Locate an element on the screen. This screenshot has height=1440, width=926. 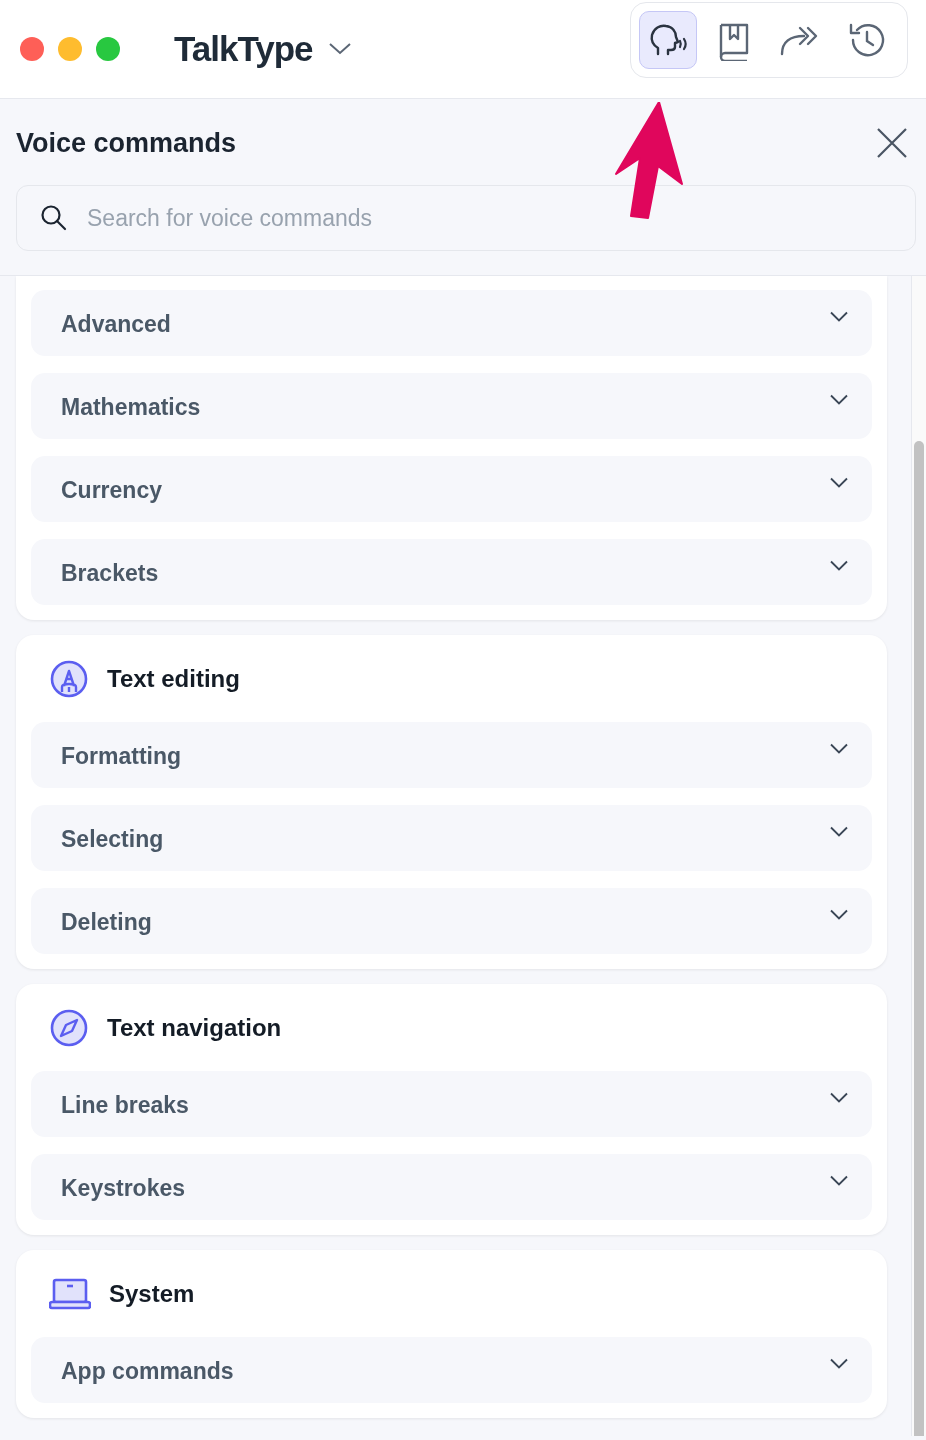
app-title: TalkType is located at coordinates (243, 49).